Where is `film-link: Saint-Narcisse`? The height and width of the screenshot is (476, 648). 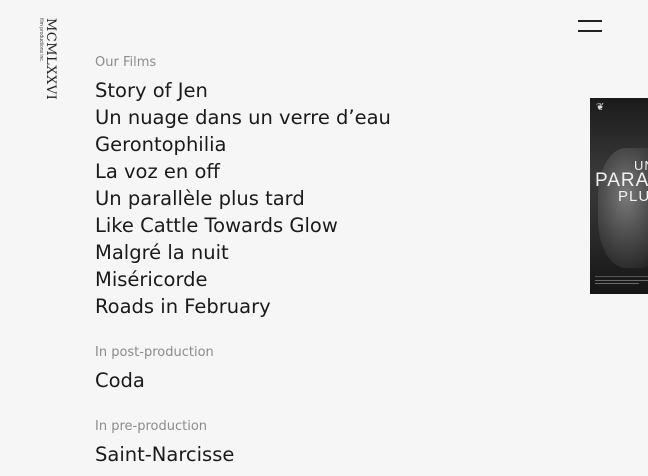 film-link: Saint-Narcisse is located at coordinates (243, 454).